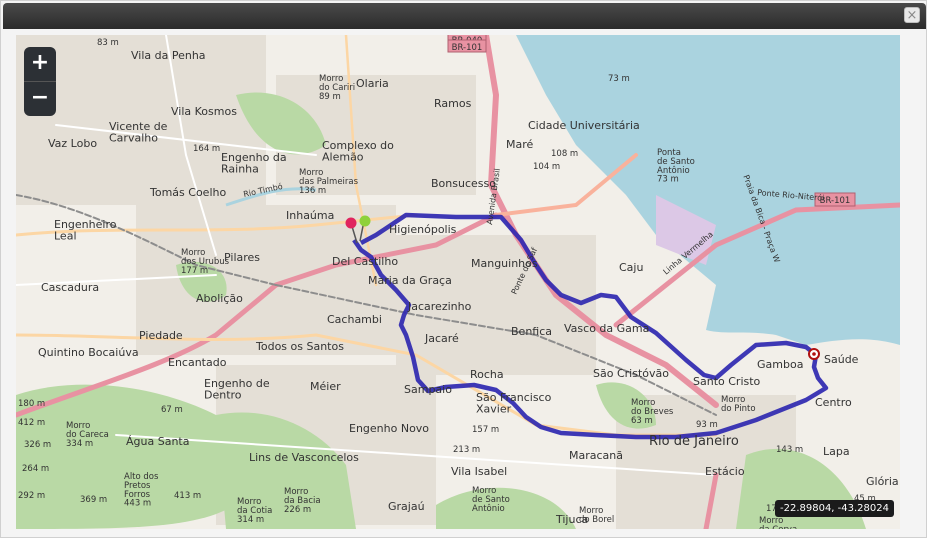  What do you see at coordinates (596, 455) in the screenshot?
I see `place-maracana: Maracanã` at bounding box center [596, 455].